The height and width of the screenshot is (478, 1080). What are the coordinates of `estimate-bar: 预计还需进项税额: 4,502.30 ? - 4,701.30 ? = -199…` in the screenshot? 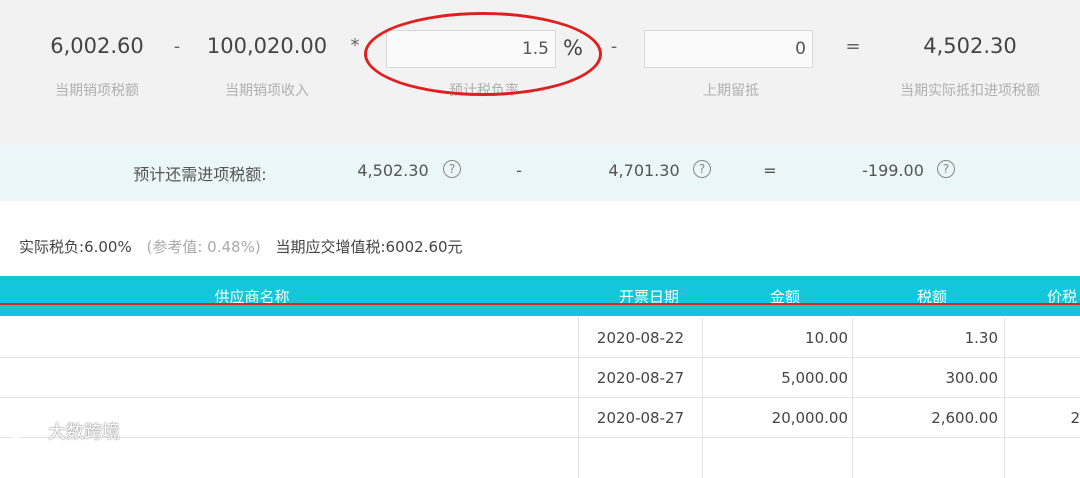 It's located at (540, 173).